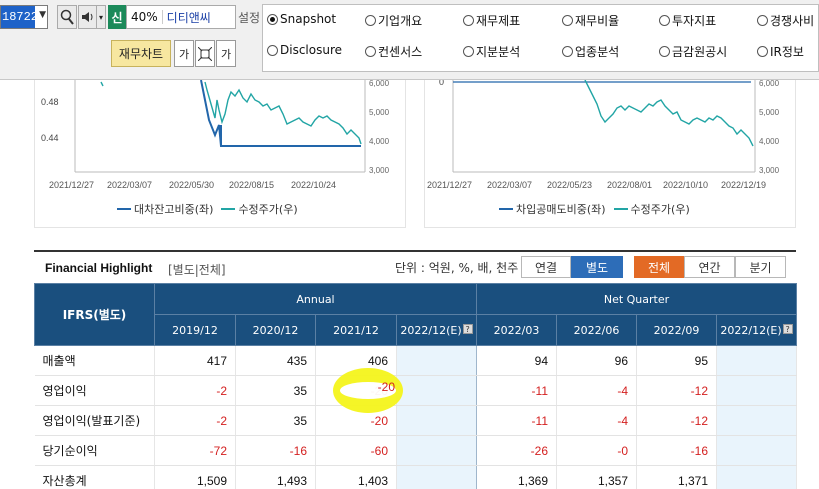  Describe the element at coordinates (415, 360) in the screenshot. I see `table-row: 매출액 417 435 406 94 96 95` at that location.